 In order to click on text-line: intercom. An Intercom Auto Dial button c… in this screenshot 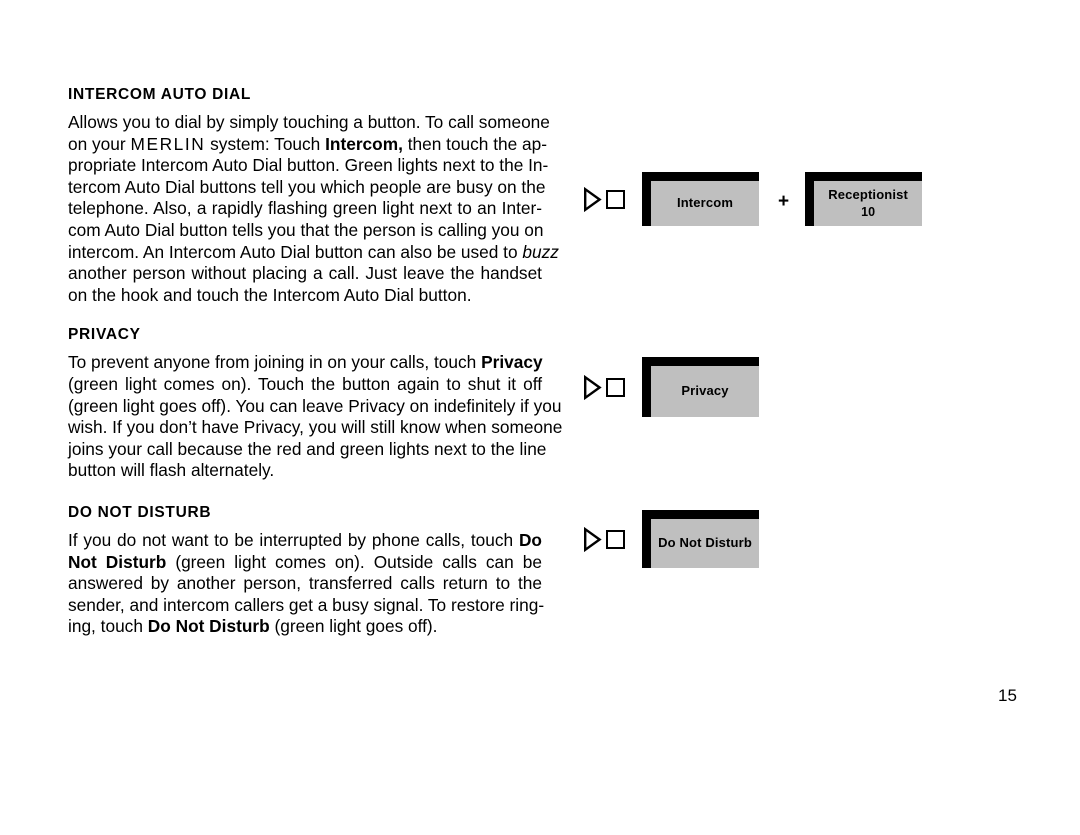, I will do `click(313, 251)`.